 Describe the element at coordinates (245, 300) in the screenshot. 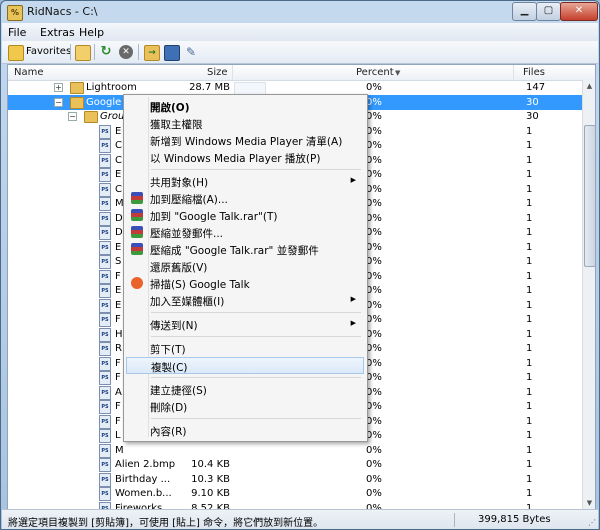

I see `context-menu-item: 加入至媒體櫃(I) ▶` at that location.